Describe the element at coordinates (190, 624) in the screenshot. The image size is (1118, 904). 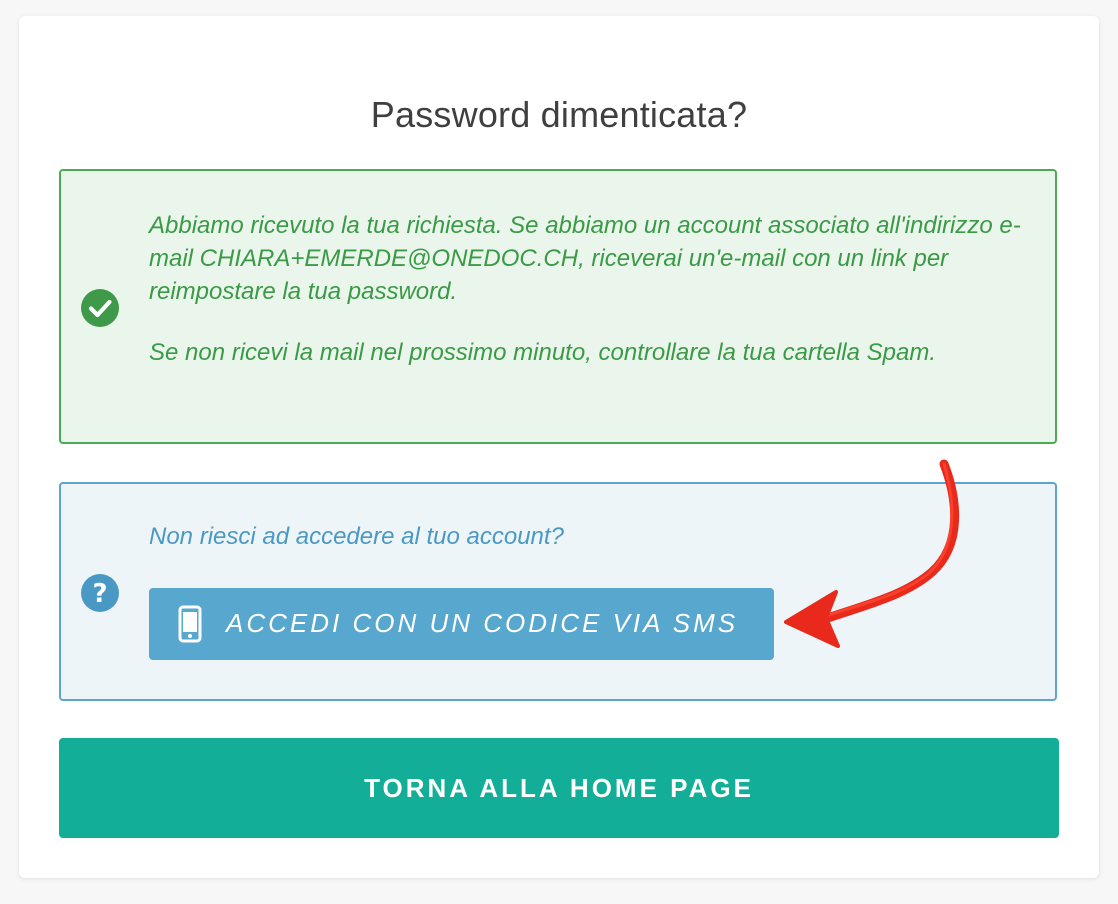
I see `mobile-phone-icon` at that location.